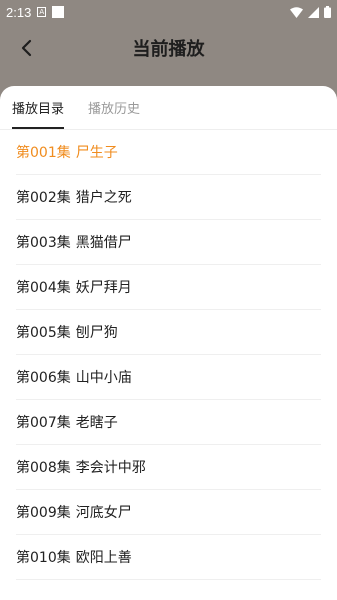 This screenshot has width=337, height=600. I want to click on episode-title: 妖尸拜月, so click(103, 288).